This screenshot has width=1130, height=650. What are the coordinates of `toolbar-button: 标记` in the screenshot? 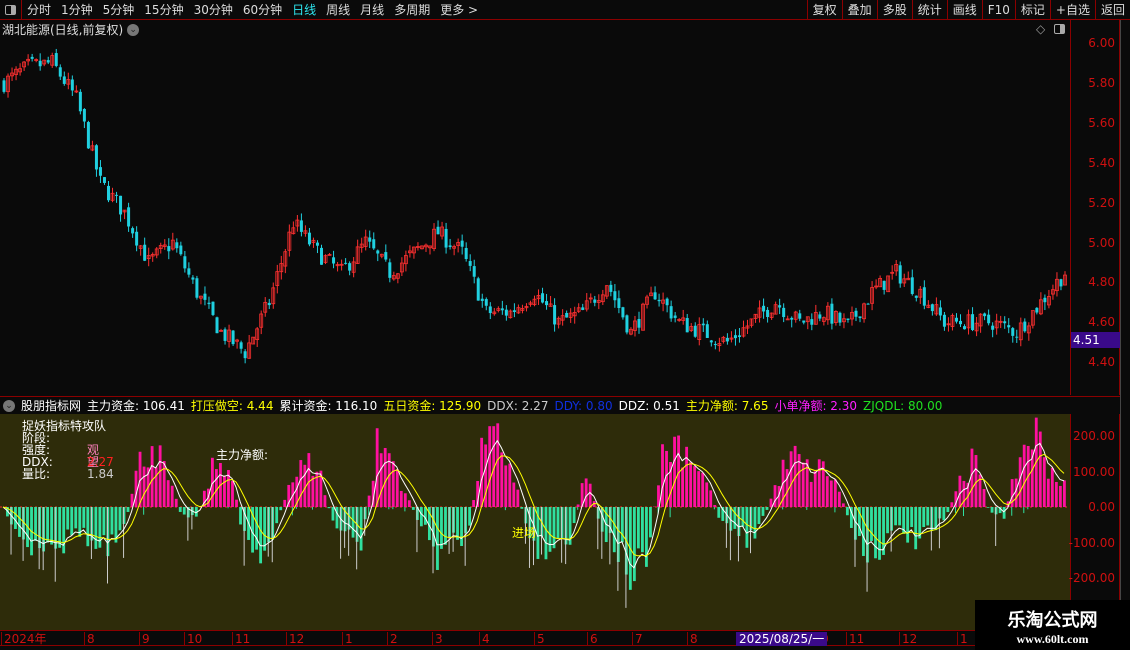 It's located at (1032, 10).